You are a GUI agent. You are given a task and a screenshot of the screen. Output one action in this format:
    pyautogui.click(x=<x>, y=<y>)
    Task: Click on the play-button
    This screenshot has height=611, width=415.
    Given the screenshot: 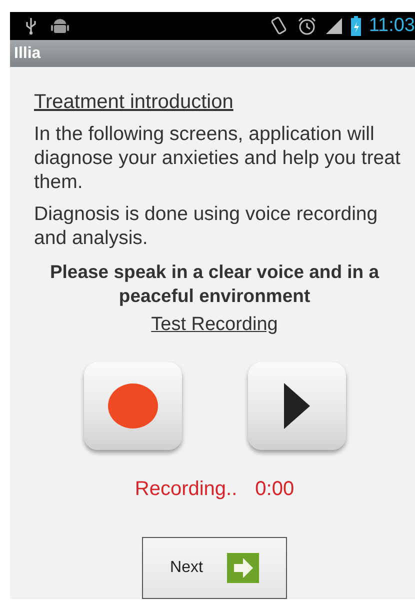 What is the action you would take?
    pyautogui.click(x=297, y=406)
    